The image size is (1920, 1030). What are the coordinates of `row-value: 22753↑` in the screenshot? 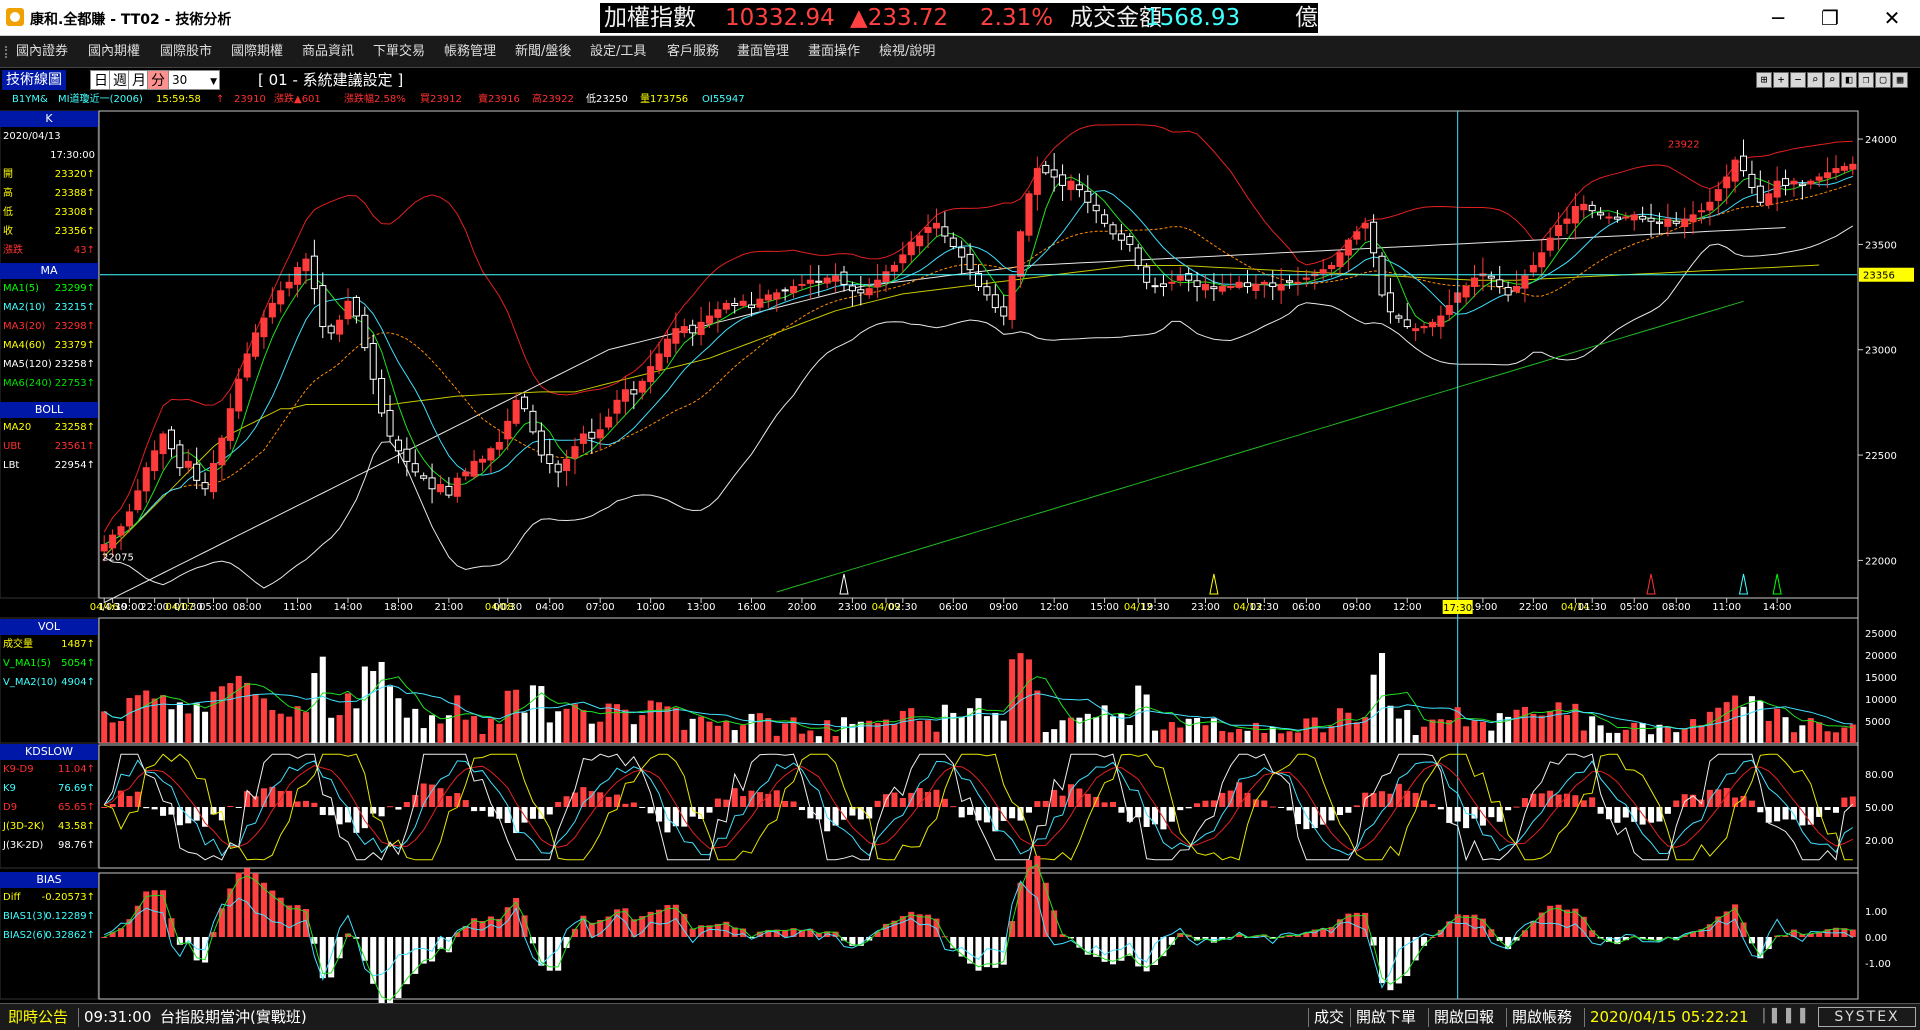 It's located at (74, 383).